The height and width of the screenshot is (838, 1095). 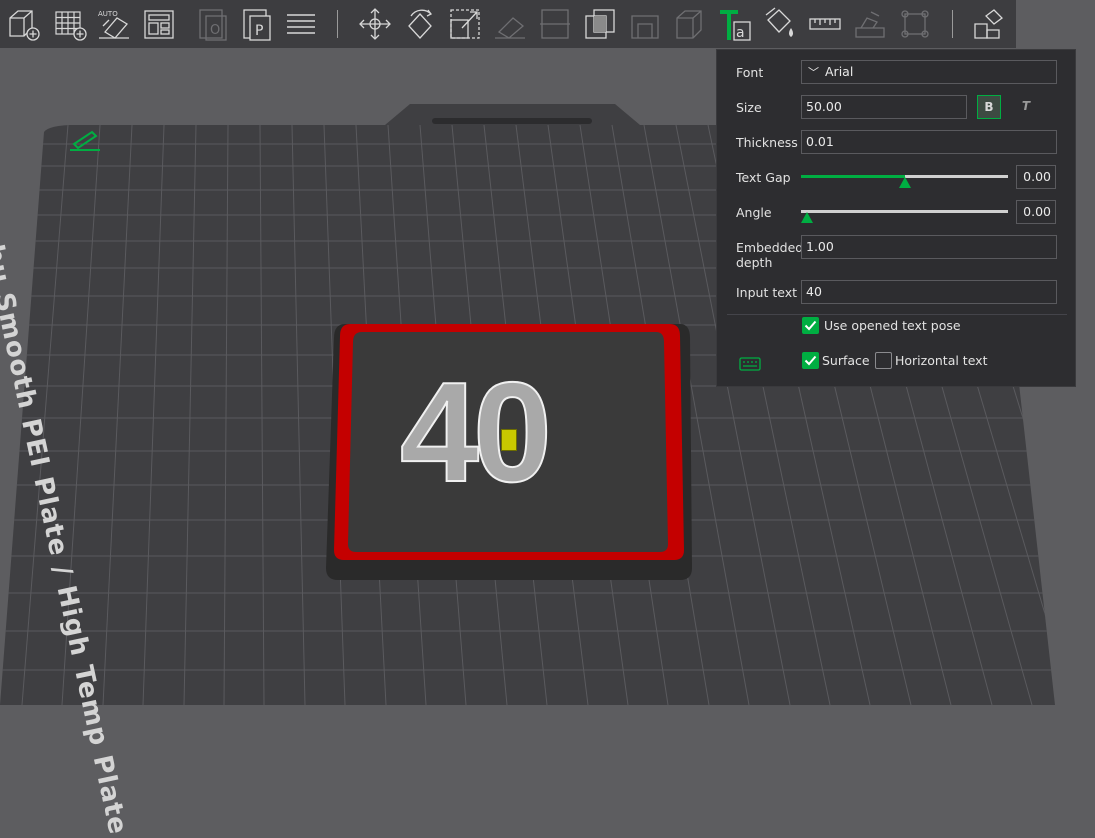 What do you see at coordinates (600, 24) in the screenshot?
I see `boolean-icon` at bounding box center [600, 24].